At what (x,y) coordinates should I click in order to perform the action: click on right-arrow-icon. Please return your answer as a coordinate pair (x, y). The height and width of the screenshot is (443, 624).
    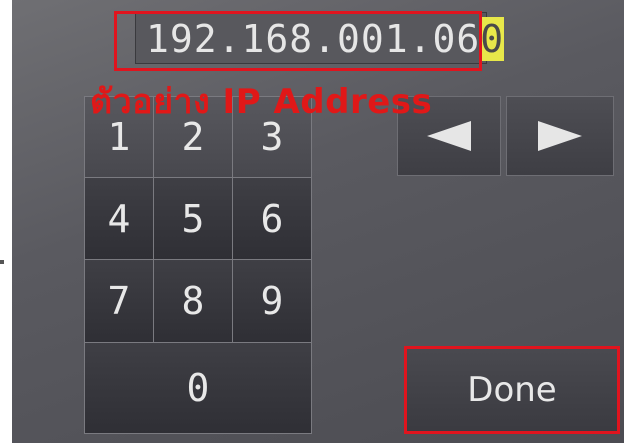
    Looking at the image, I should click on (560, 136).